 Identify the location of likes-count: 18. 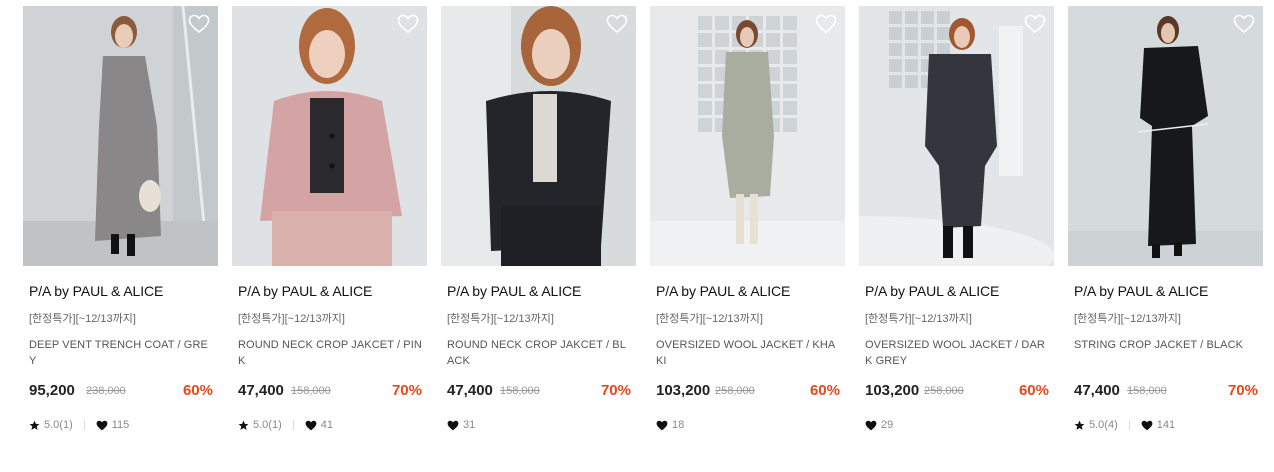
(678, 425).